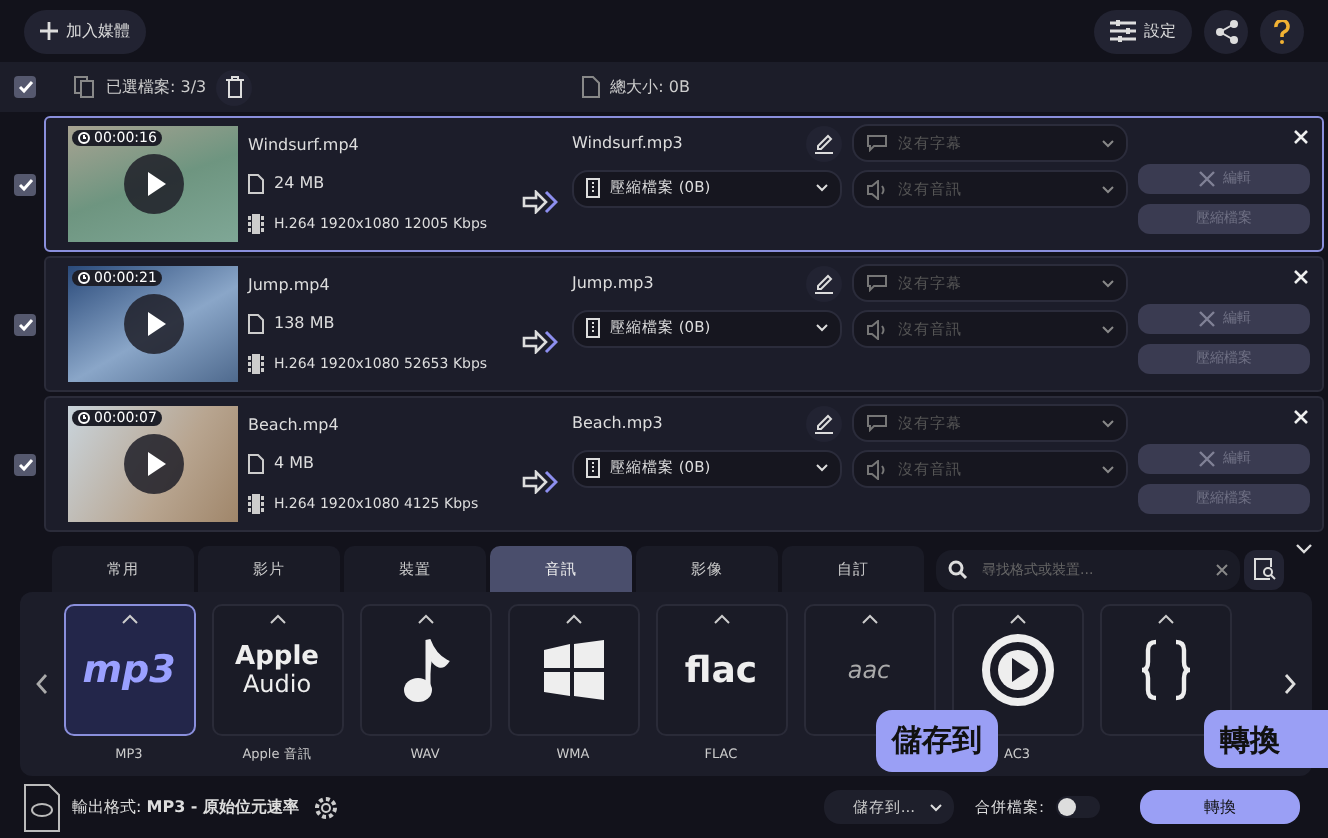 This screenshot has width=1328, height=838. I want to click on file-name: Beach.mp4, so click(294, 424).